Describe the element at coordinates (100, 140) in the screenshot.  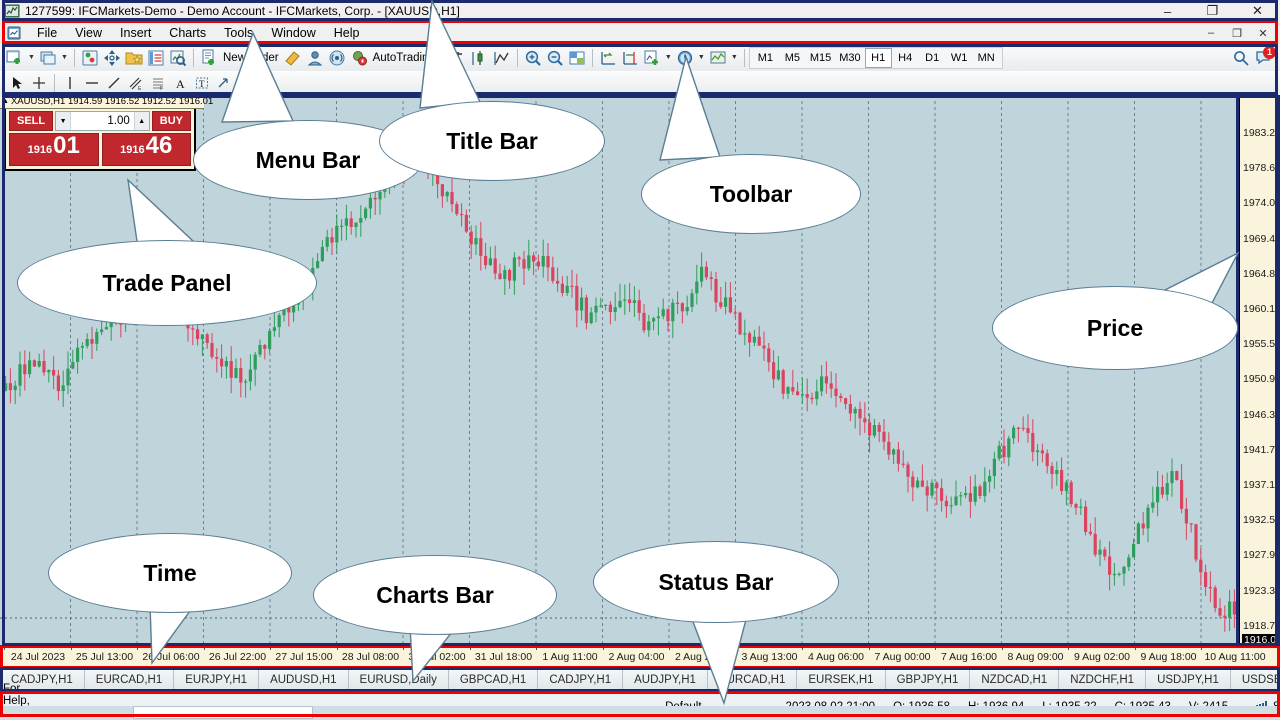
I see `trade-panel: SELL ▼ 1.00 ▲ BUY 1916 01 1916 46` at that location.